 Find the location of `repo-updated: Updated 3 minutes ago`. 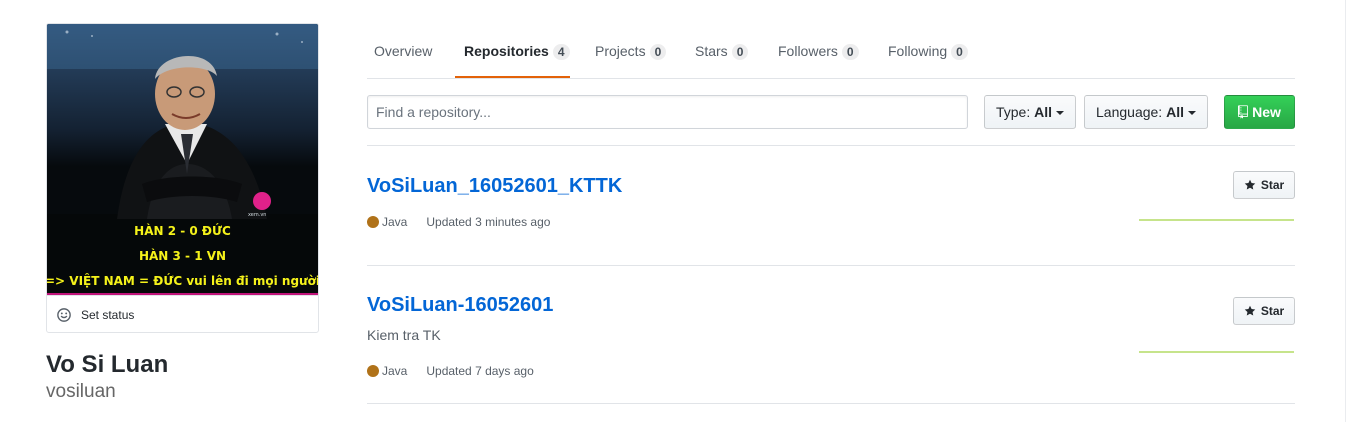

repo-updated: Updated 3 minutes ago is located at coordinates (488, 222).